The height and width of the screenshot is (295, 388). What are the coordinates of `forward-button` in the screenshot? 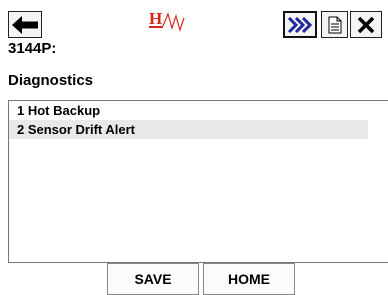 It's located at (300, 24).